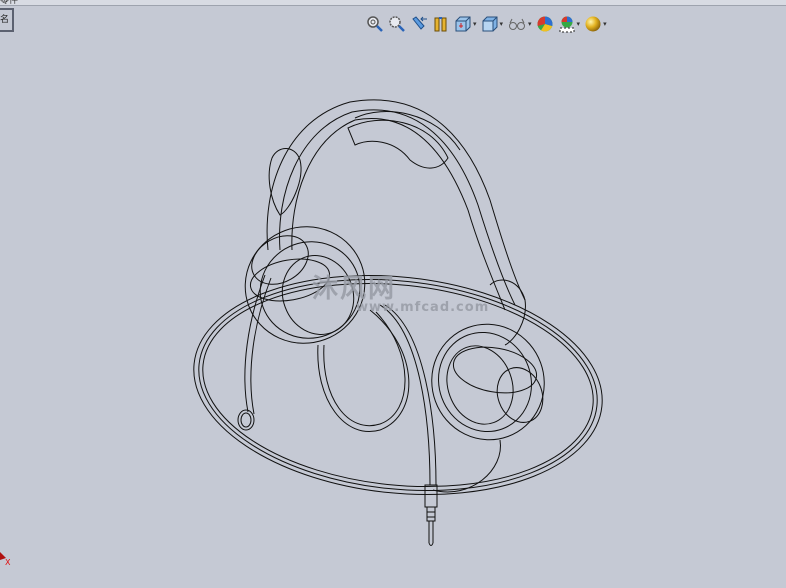  What do you see at coordinates (8, 562) in the screenshot?
I see `triad-x-label: X` at bounding box center [8, 562].